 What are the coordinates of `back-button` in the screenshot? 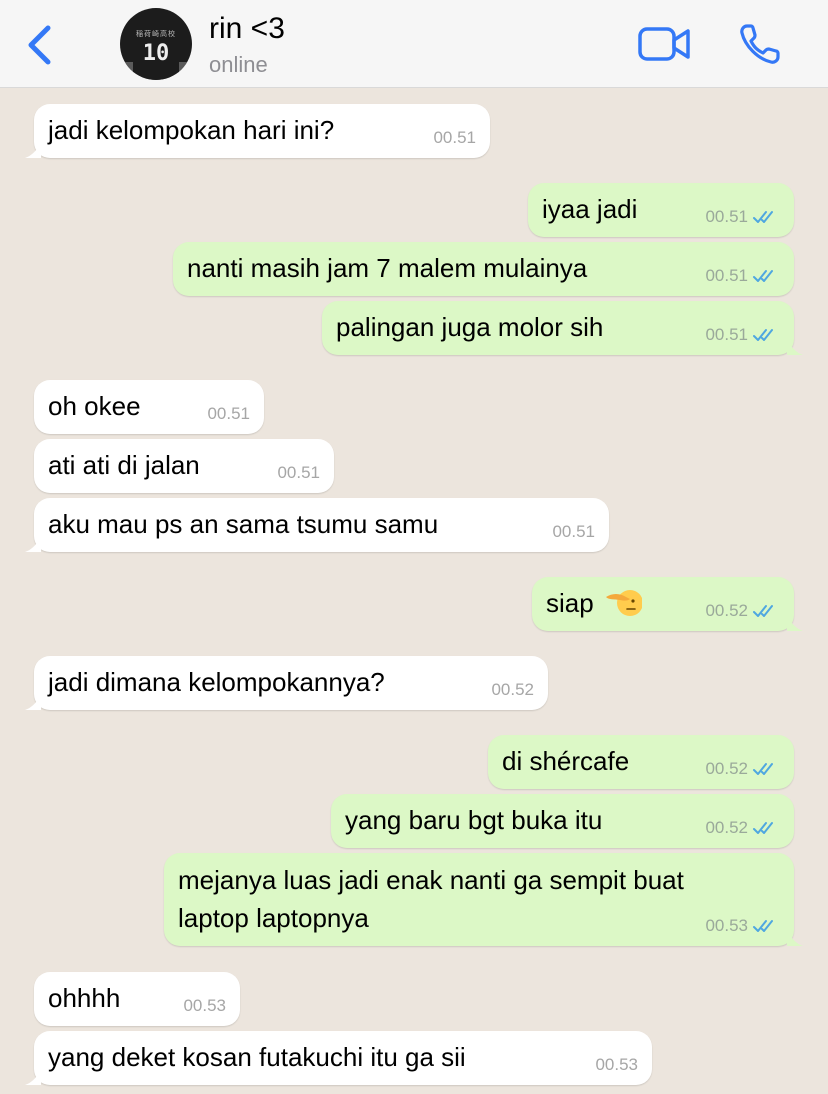 It's located at (39, 45).